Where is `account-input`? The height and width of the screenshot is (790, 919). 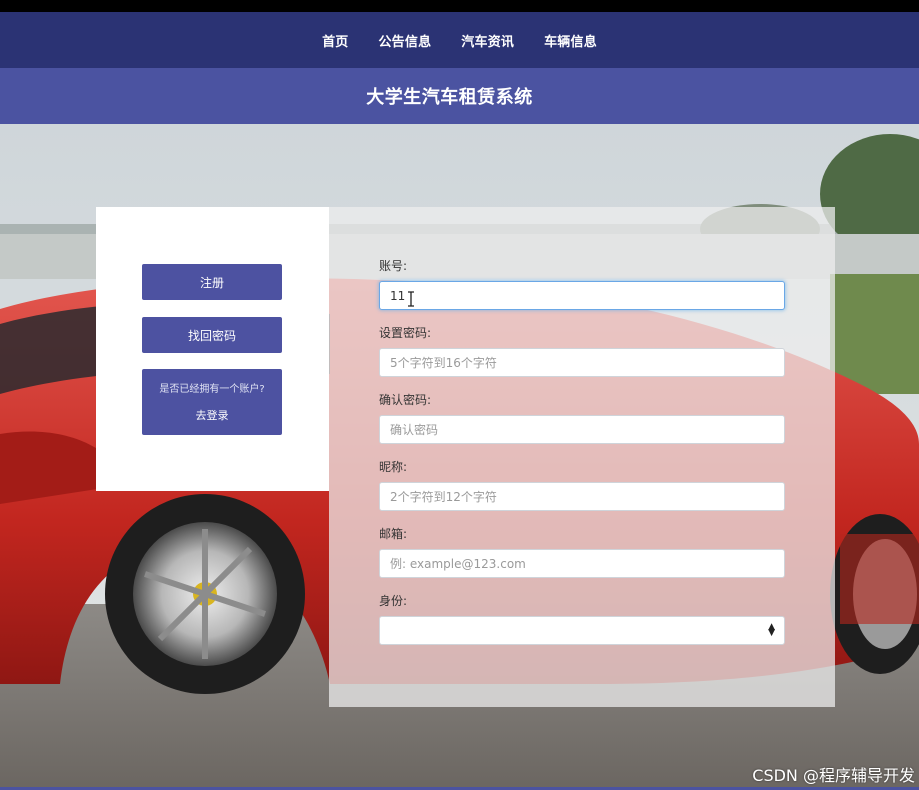 account-input is located at coordinates (582, 295).